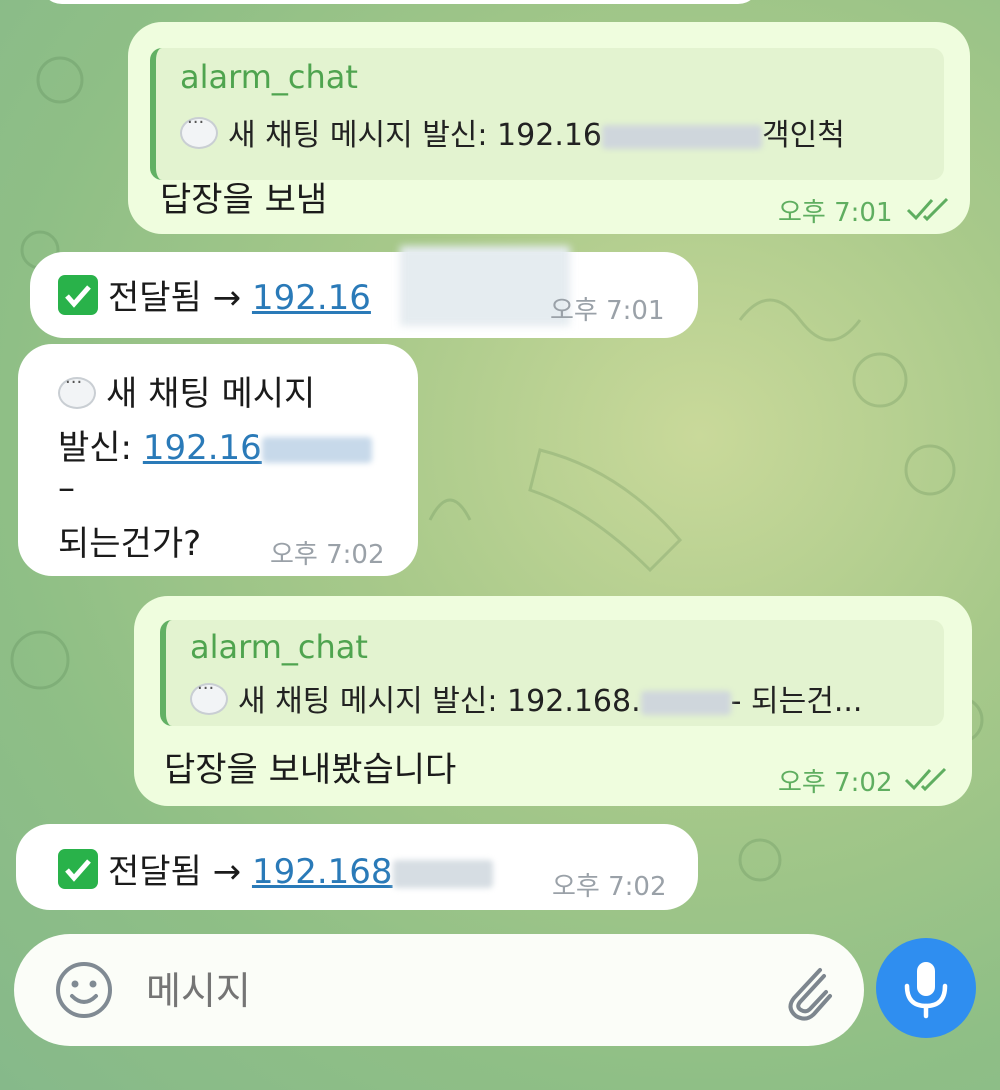 The width and height of the screenshot is (1000, 1090). I want to click on incoming-message: 전달됨 → 192.168 오후 7:02, so click(357, 867).